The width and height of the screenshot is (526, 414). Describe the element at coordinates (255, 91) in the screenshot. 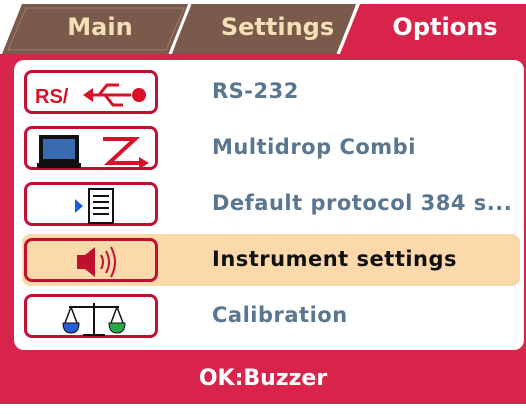

I see `menu-item-label: RS-232` at that location.